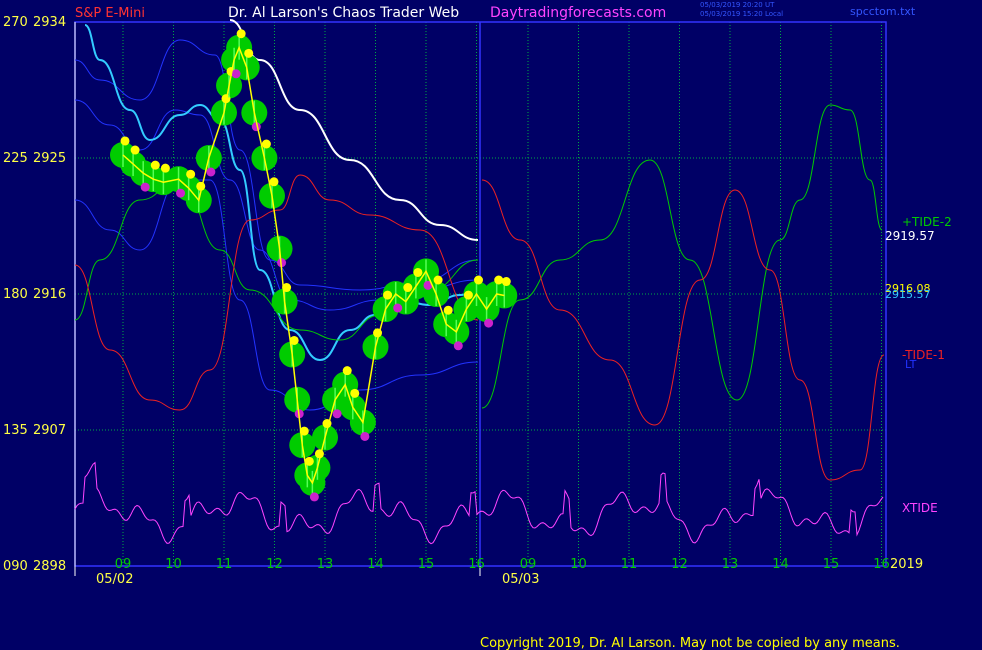 The height and width of the screenshot is (650, 982). What do you see at coordinates (114, 579) in the screenshot?
I see `date-label: 05/02` at bounding box center [114, 579].